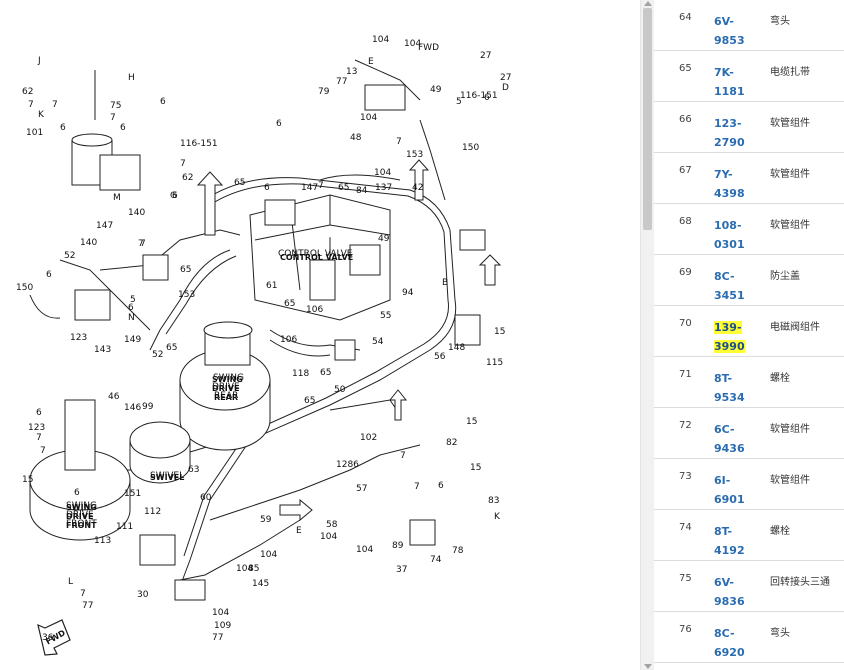 The width and height of the screenshot is (844, 670). I want to click on callout-label: 1286, so click(347, 465).